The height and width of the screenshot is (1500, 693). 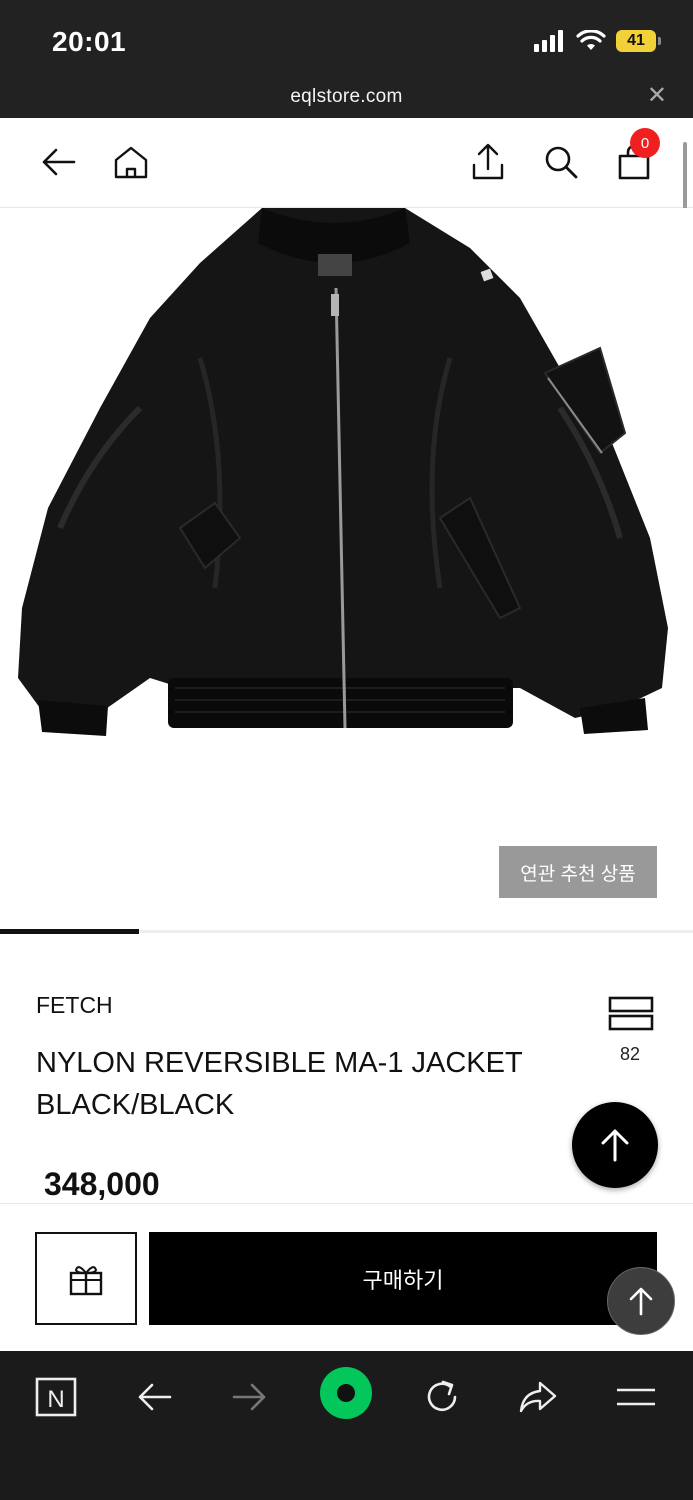 What do you see at coordinates (645, 143) in the screenshot?
I see `cart-badge: 0` at bounding box center [645, 143].